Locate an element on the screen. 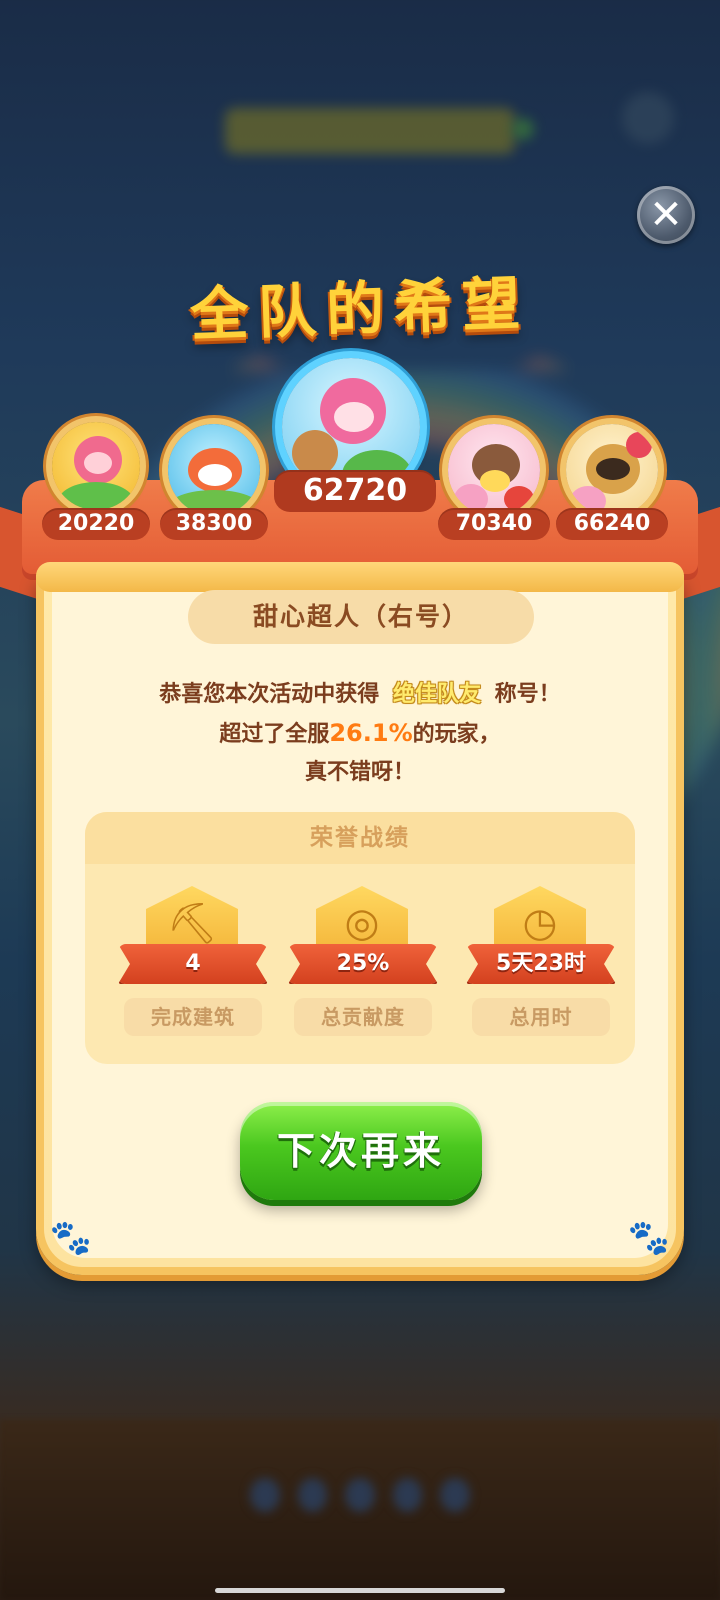 The width and height of the screenshot is (720, 1600). stat-contribution: ◎ 25% 总贡献度 is located at coordinates (363, 961).